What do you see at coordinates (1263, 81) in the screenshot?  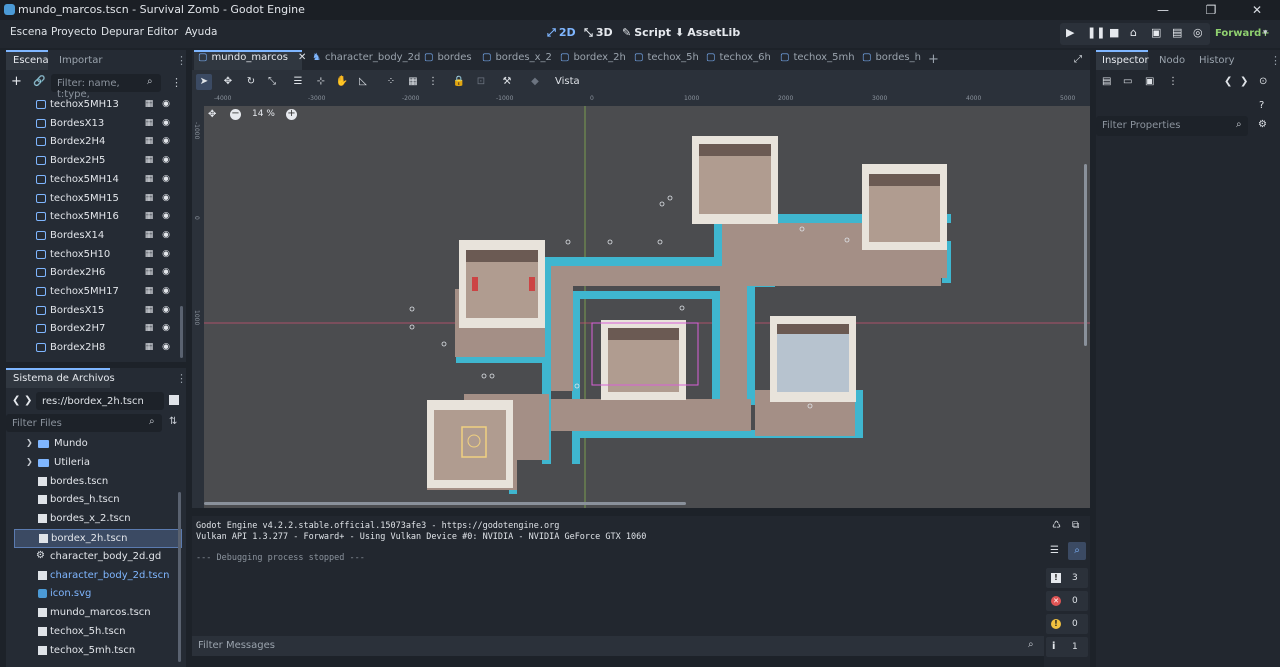 I see `object-history-icon: ⊙` at bounding box center [1263, 81].